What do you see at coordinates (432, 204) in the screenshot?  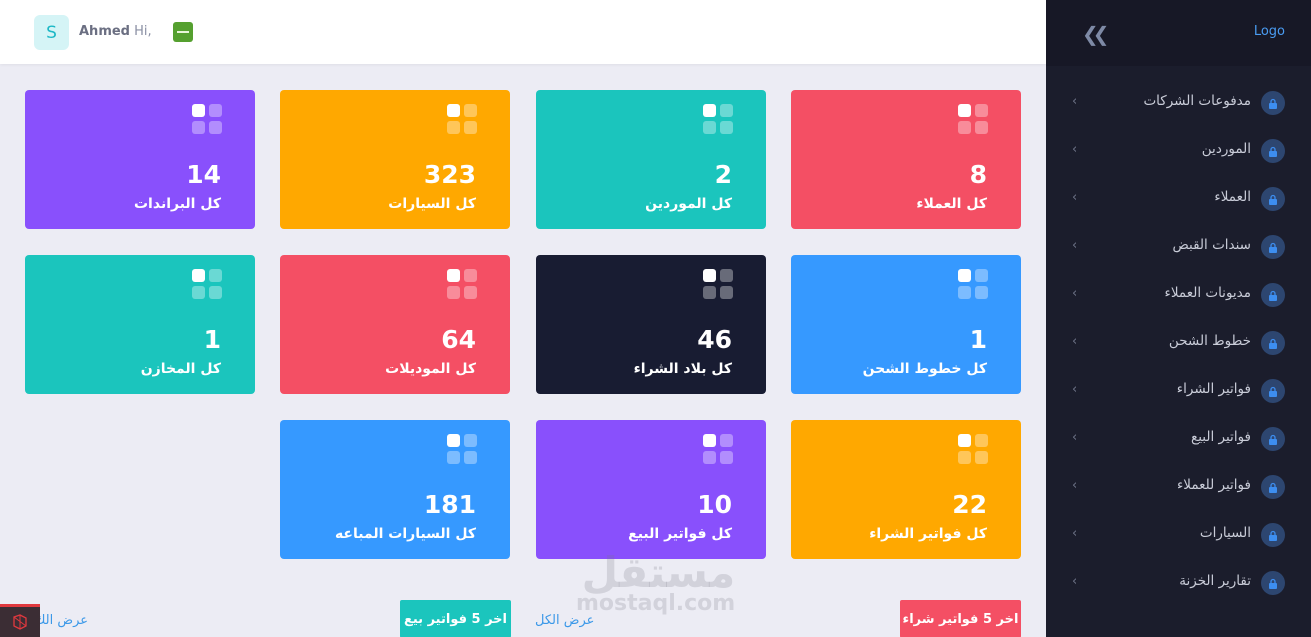 I see `stat-label: كل السيارات` at bounding box center [432, 204].